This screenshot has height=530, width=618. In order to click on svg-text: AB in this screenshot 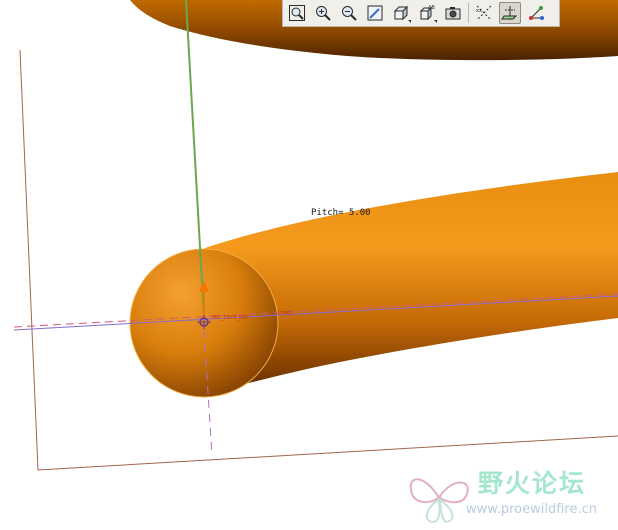, I will do `click(431, 8)`.